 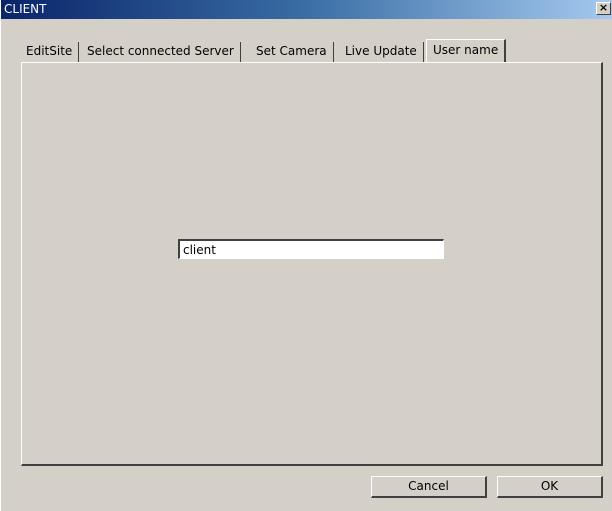 I want to click on close-icon: ×, so click(x=603, y=7).